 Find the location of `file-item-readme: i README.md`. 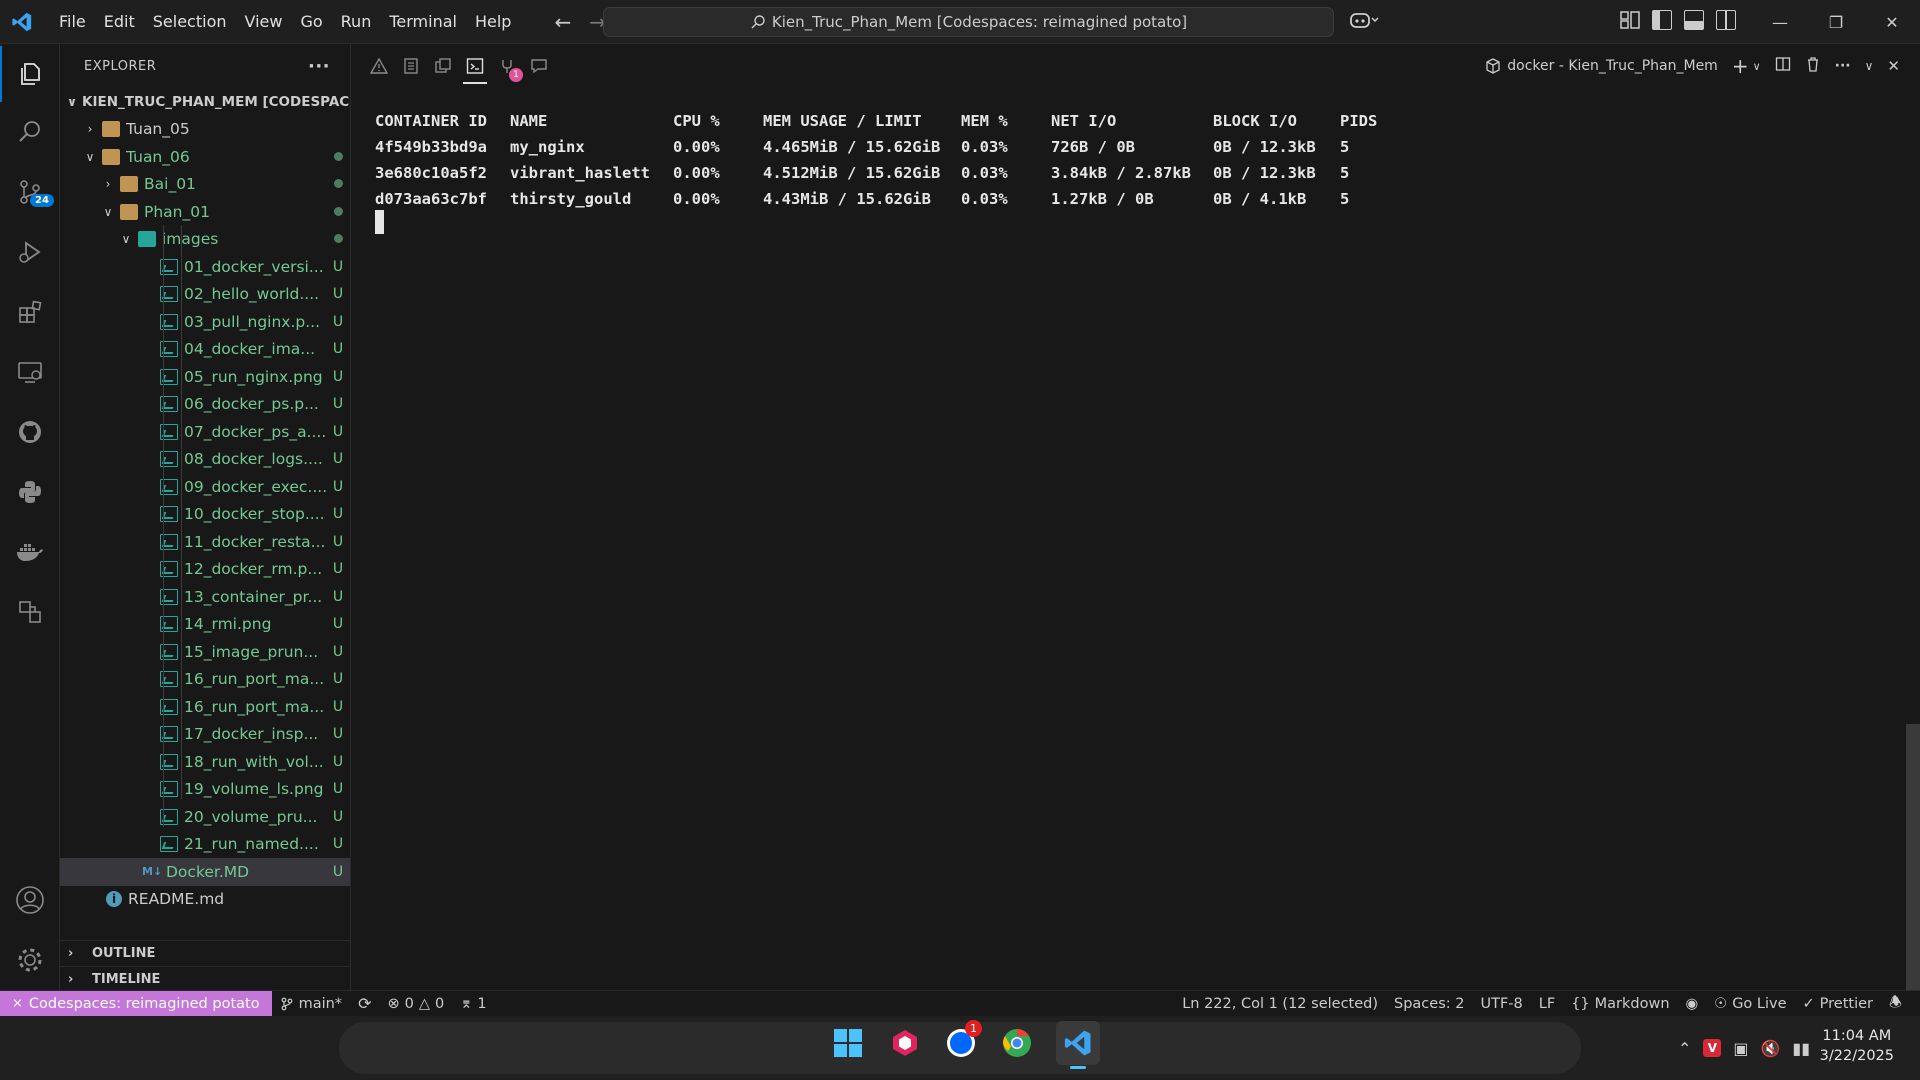

file-item-readme: i README.md is located at coordinates (205, 900).